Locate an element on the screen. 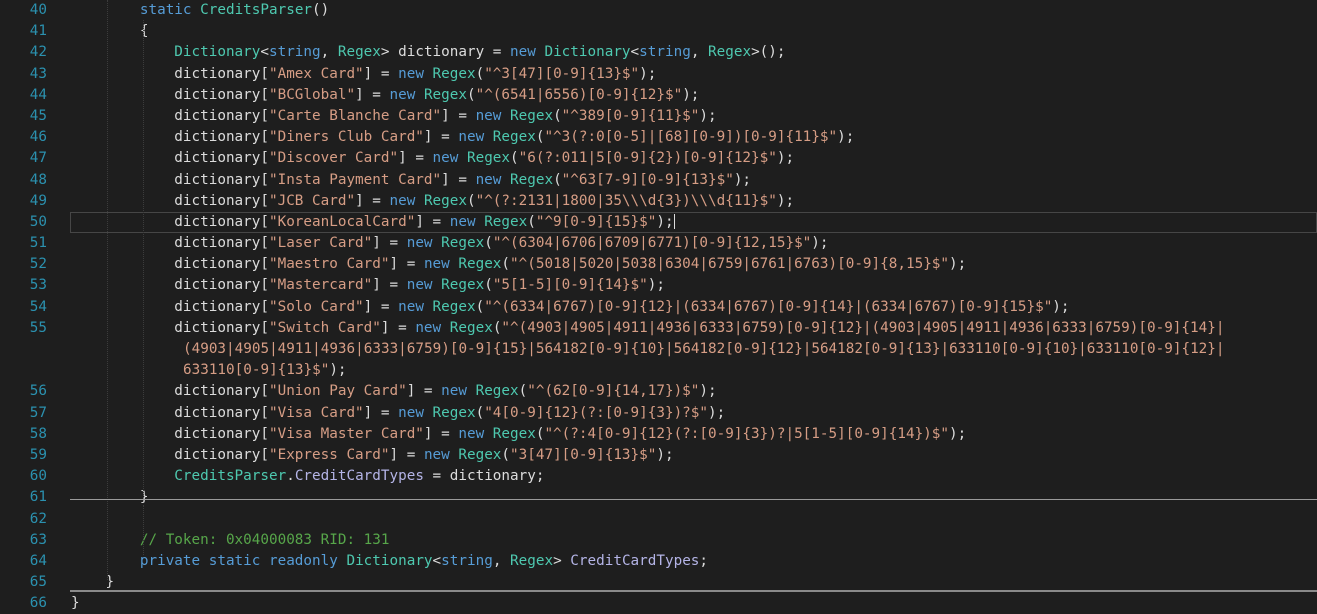  string-literal: "Carte Blanche Card" is located at coordinates (355, 115).